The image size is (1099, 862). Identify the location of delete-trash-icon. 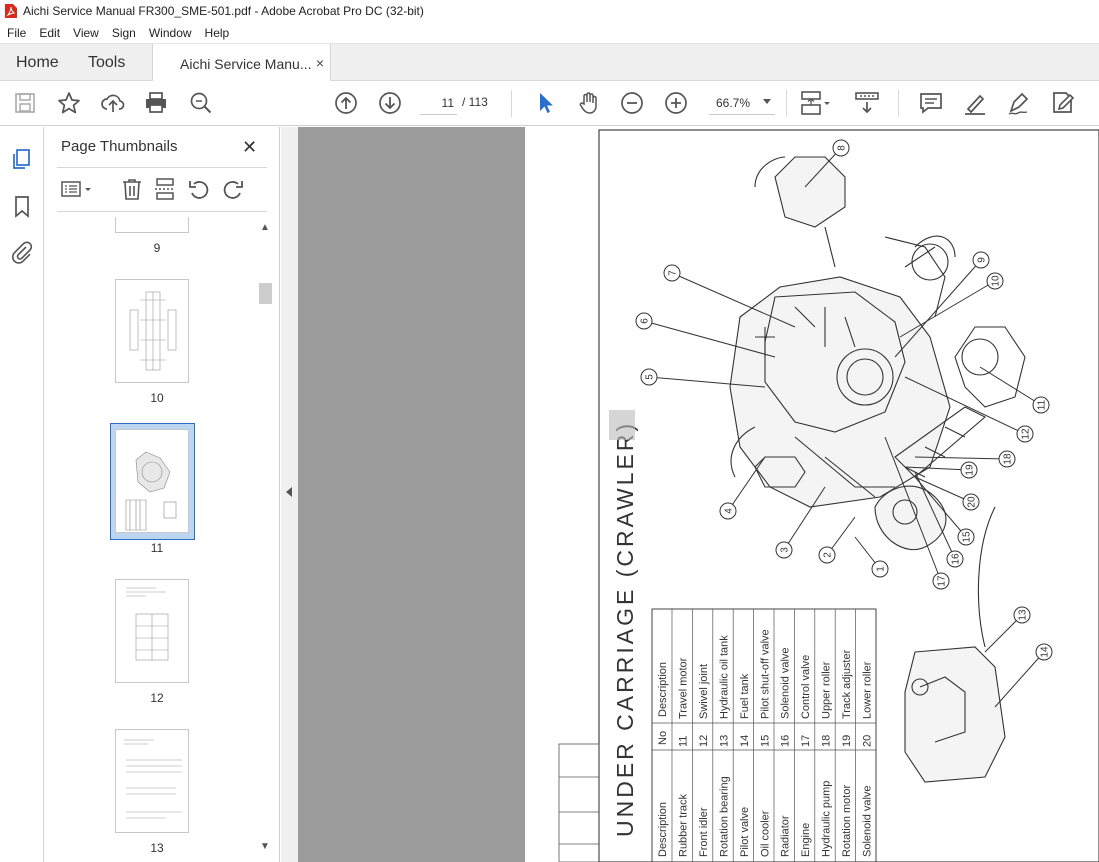
(132, 189).